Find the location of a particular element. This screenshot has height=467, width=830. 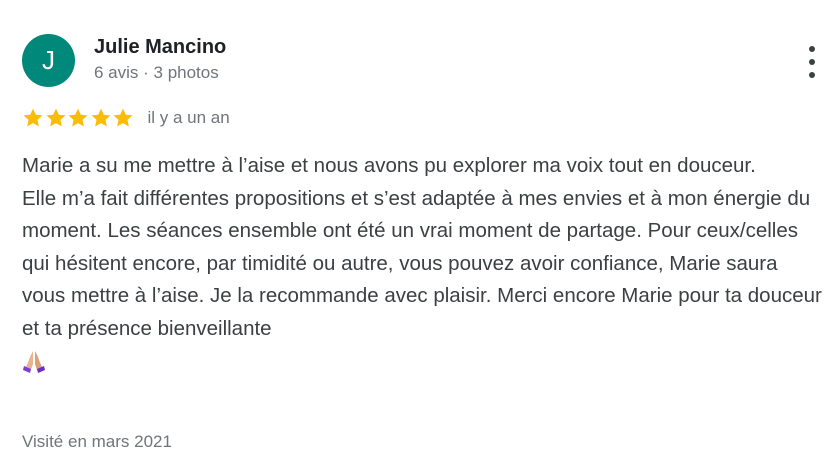

star-rating is located at coordinates (78, 118).